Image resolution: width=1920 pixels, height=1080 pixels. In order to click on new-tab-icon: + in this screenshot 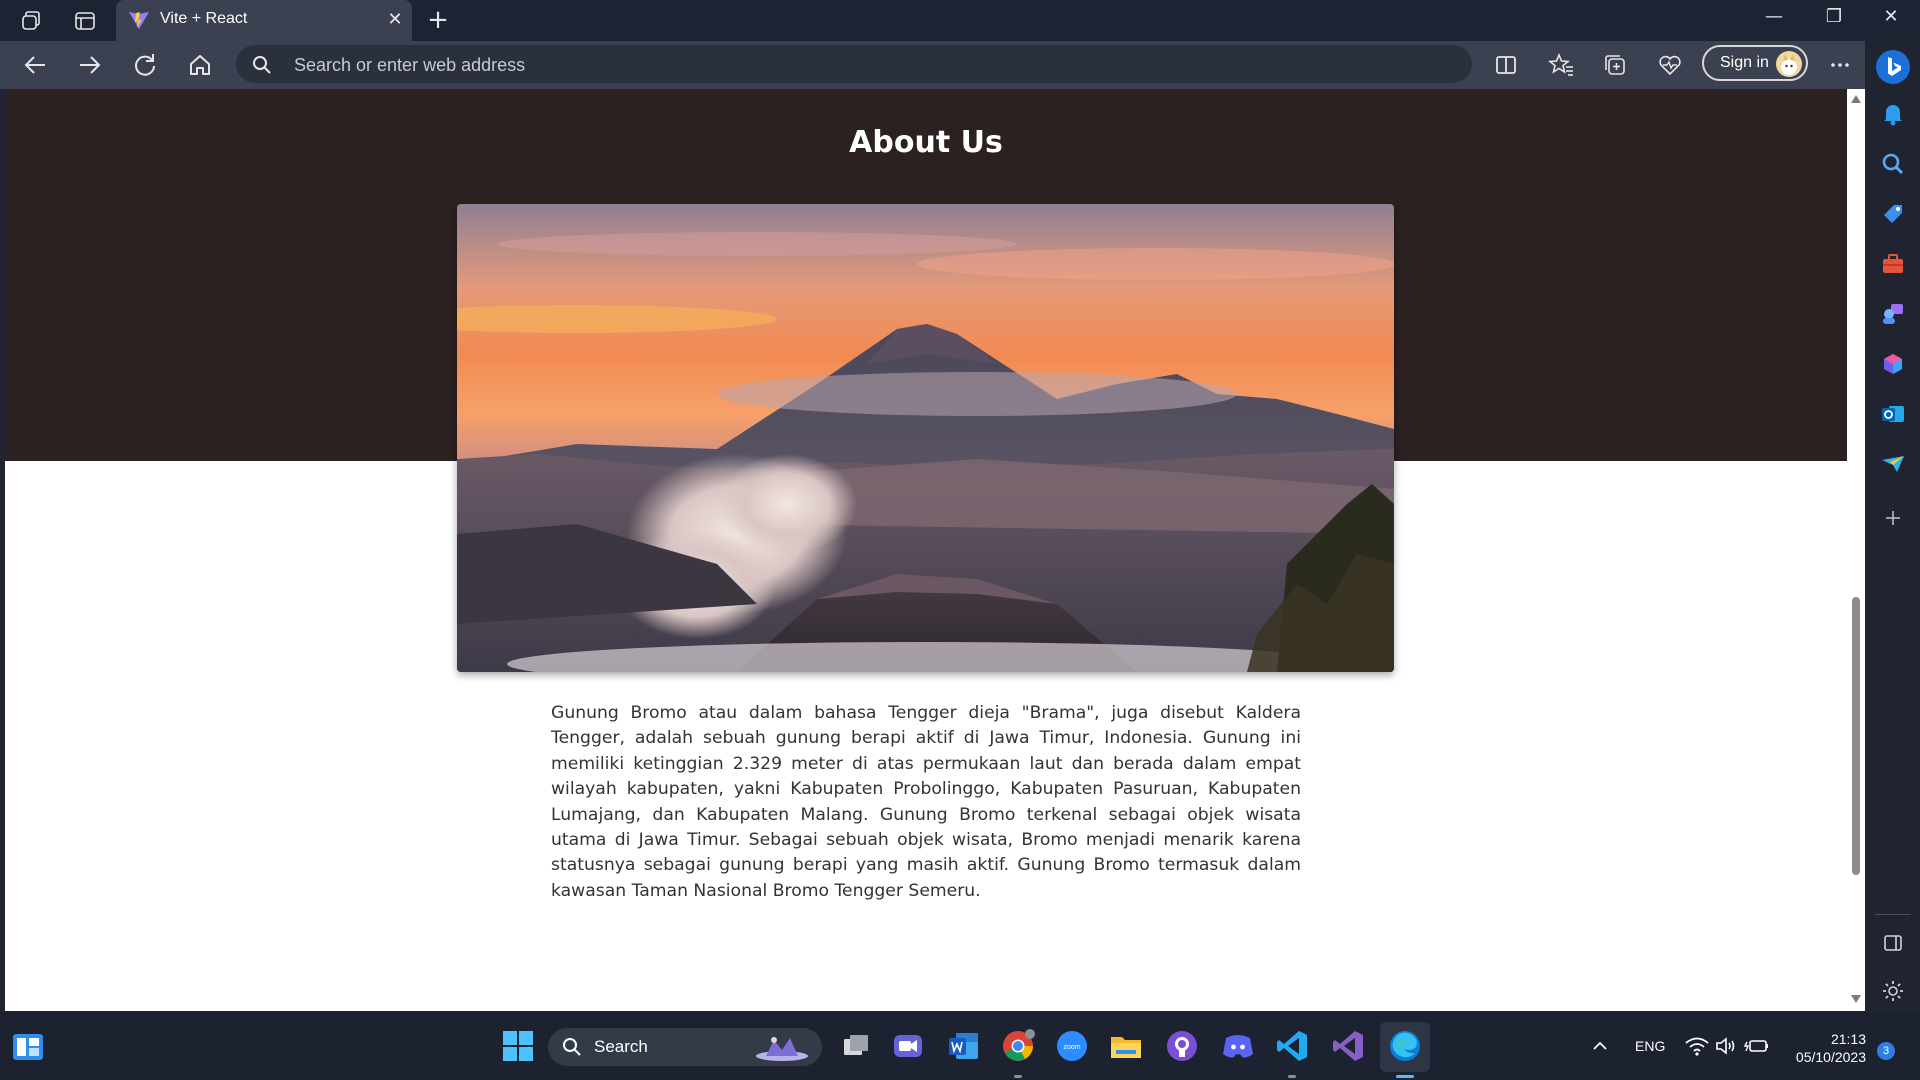, I will do `click(438, 20)`.